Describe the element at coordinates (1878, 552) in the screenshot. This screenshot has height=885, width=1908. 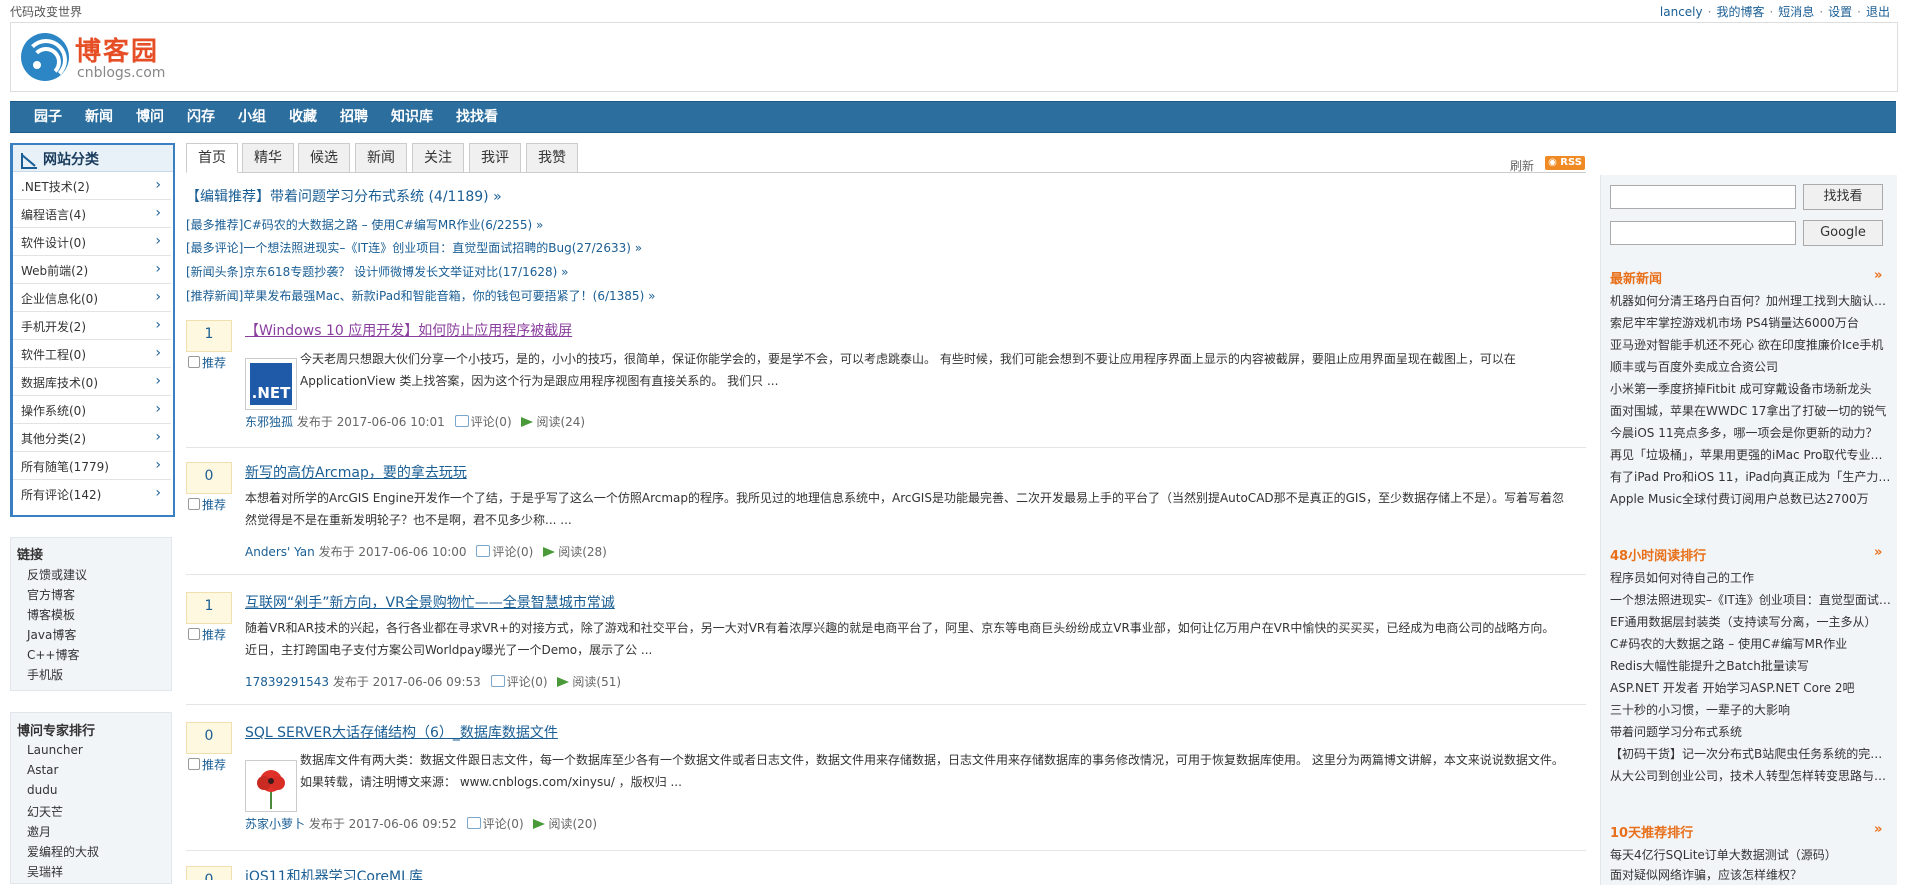
I see `hot48-more-link: »` at that location.